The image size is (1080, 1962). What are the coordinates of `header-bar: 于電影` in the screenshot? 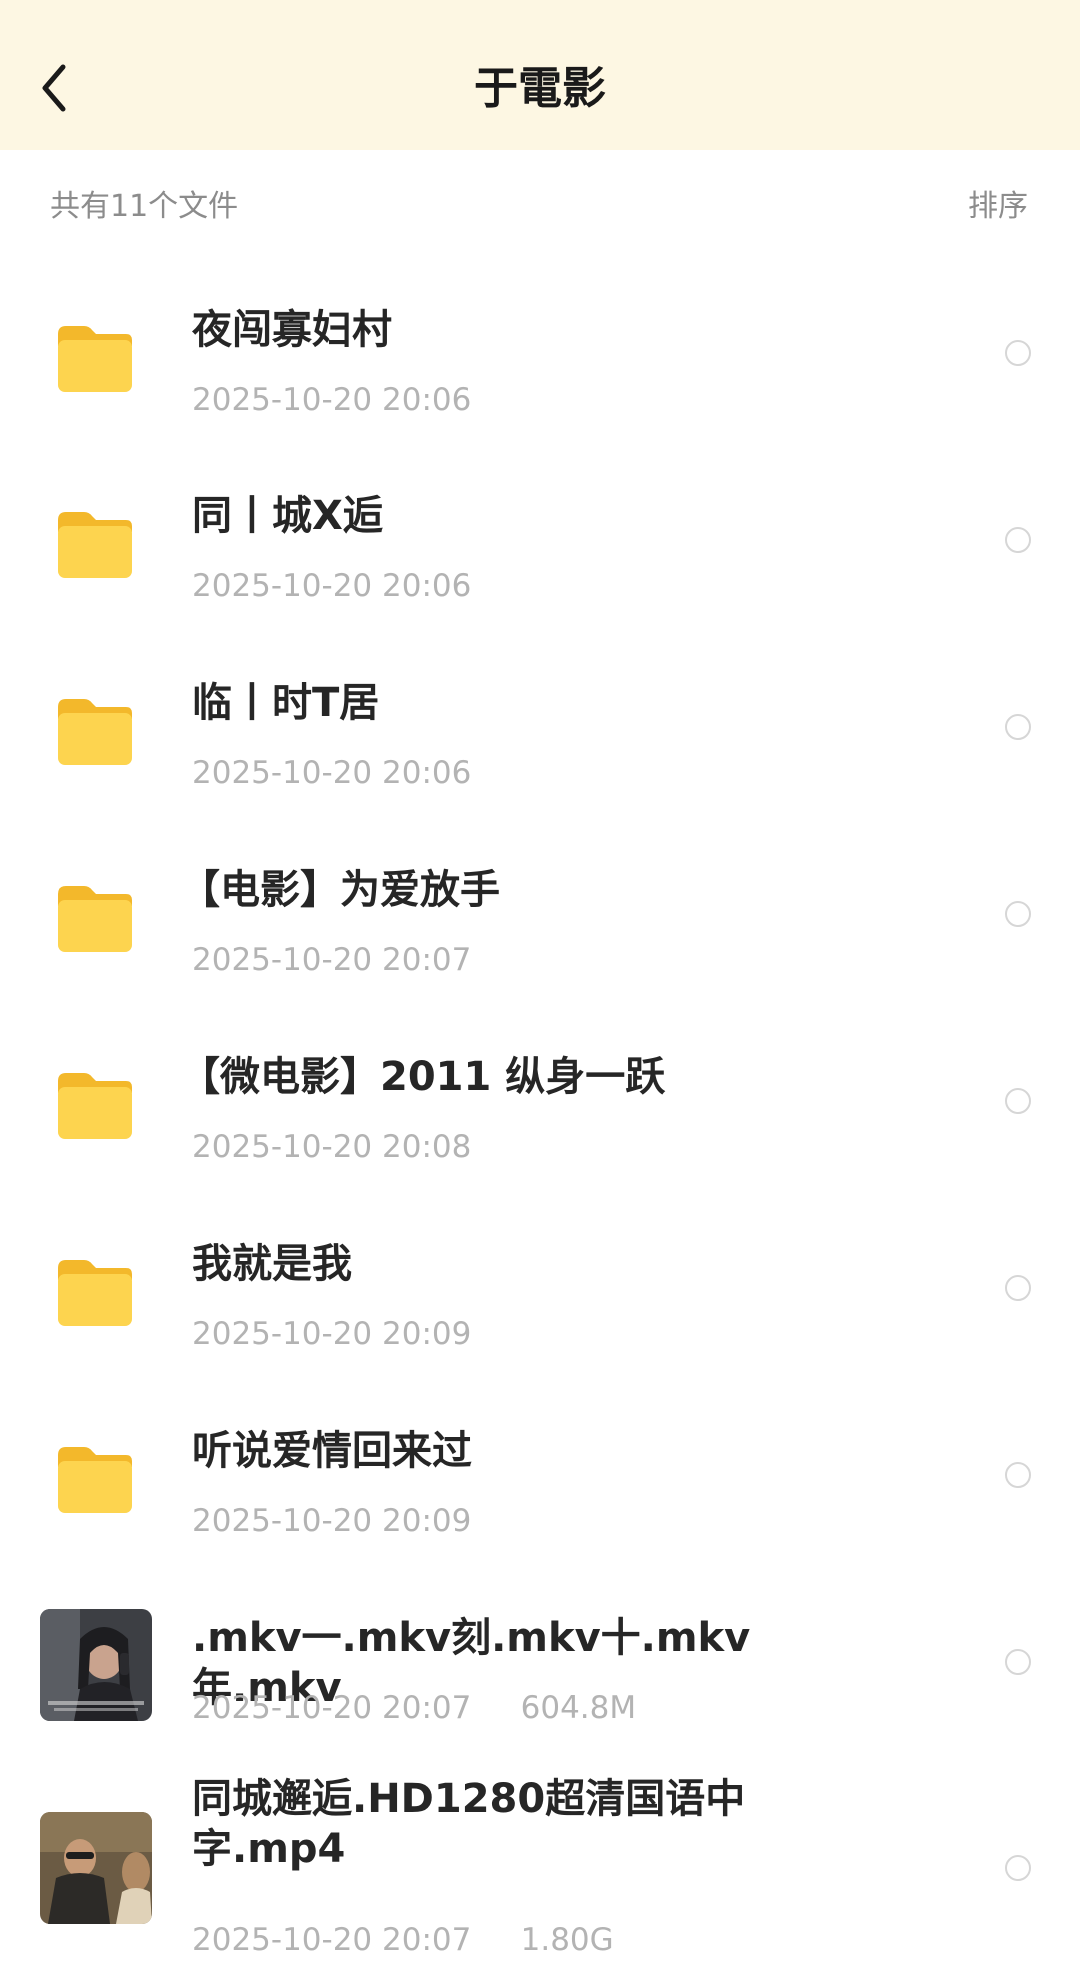 It's located at (540, 75).